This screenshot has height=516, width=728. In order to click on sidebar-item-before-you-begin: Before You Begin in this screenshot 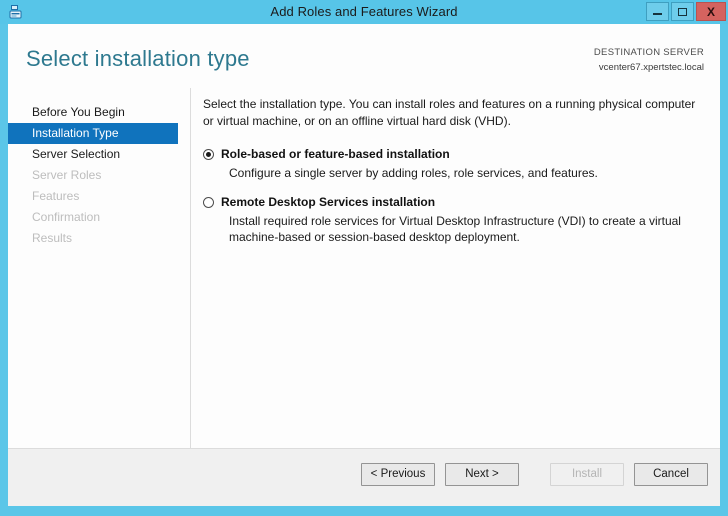, I will do `click(95, 112)`.